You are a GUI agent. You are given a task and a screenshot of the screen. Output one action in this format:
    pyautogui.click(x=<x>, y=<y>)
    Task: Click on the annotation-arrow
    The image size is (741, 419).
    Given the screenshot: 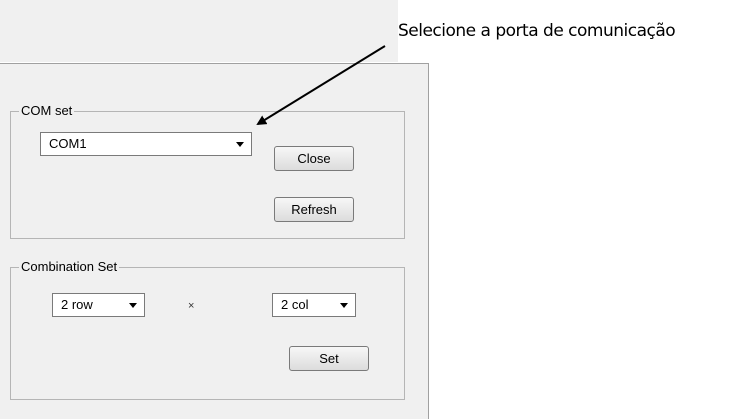 What is the action you would take?
    pyautogui.click(x=321, y=85)
    